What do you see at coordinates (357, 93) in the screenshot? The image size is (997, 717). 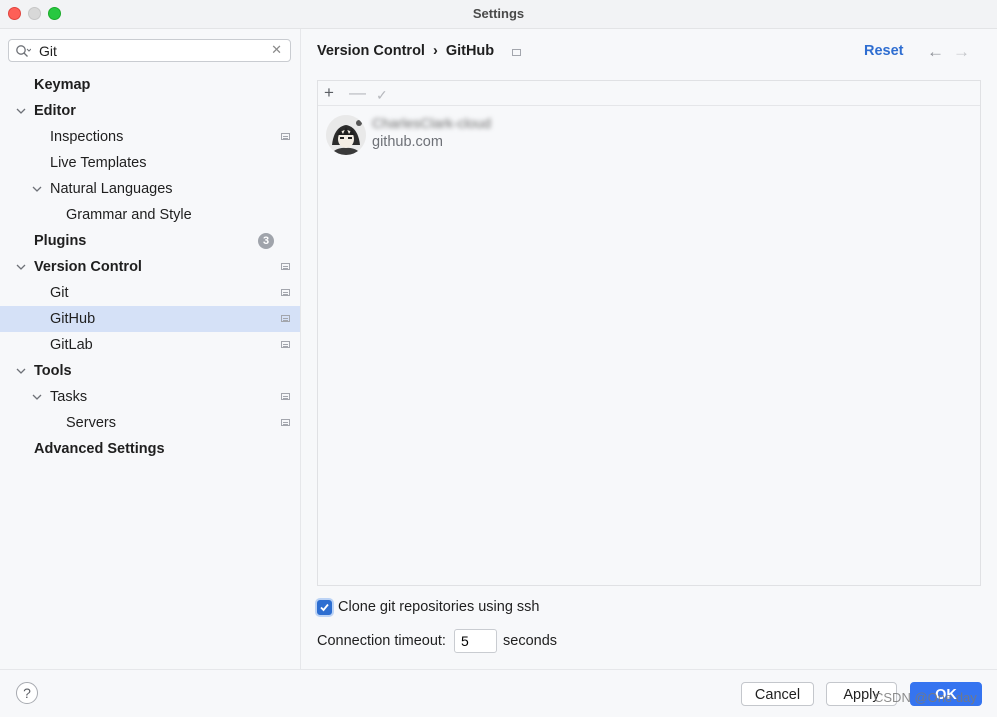 I see `remove-account-icon: —` at bounding box center [357, 93].